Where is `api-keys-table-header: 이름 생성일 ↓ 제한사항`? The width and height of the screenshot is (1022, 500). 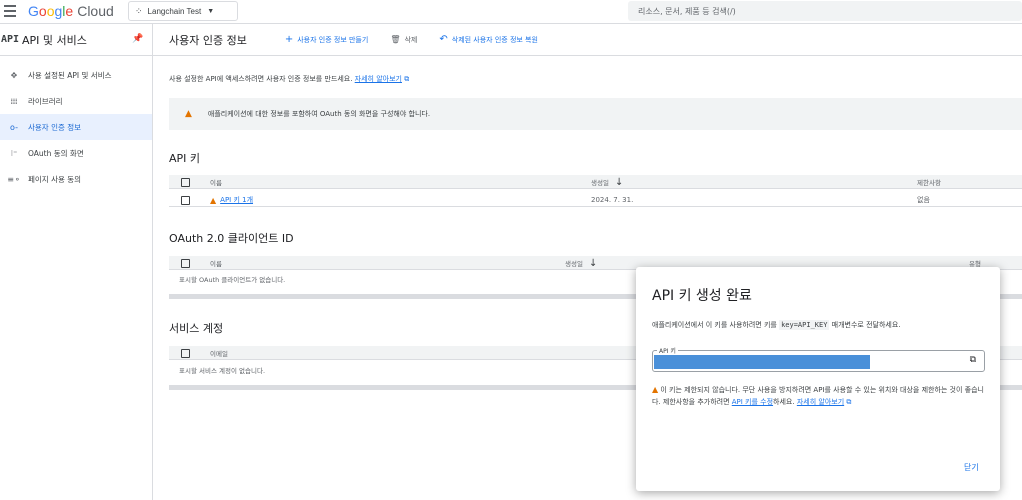 api-keys-table-header: 이름 생성일 ↓ 제한사항 is located at coordinates (595, 182).